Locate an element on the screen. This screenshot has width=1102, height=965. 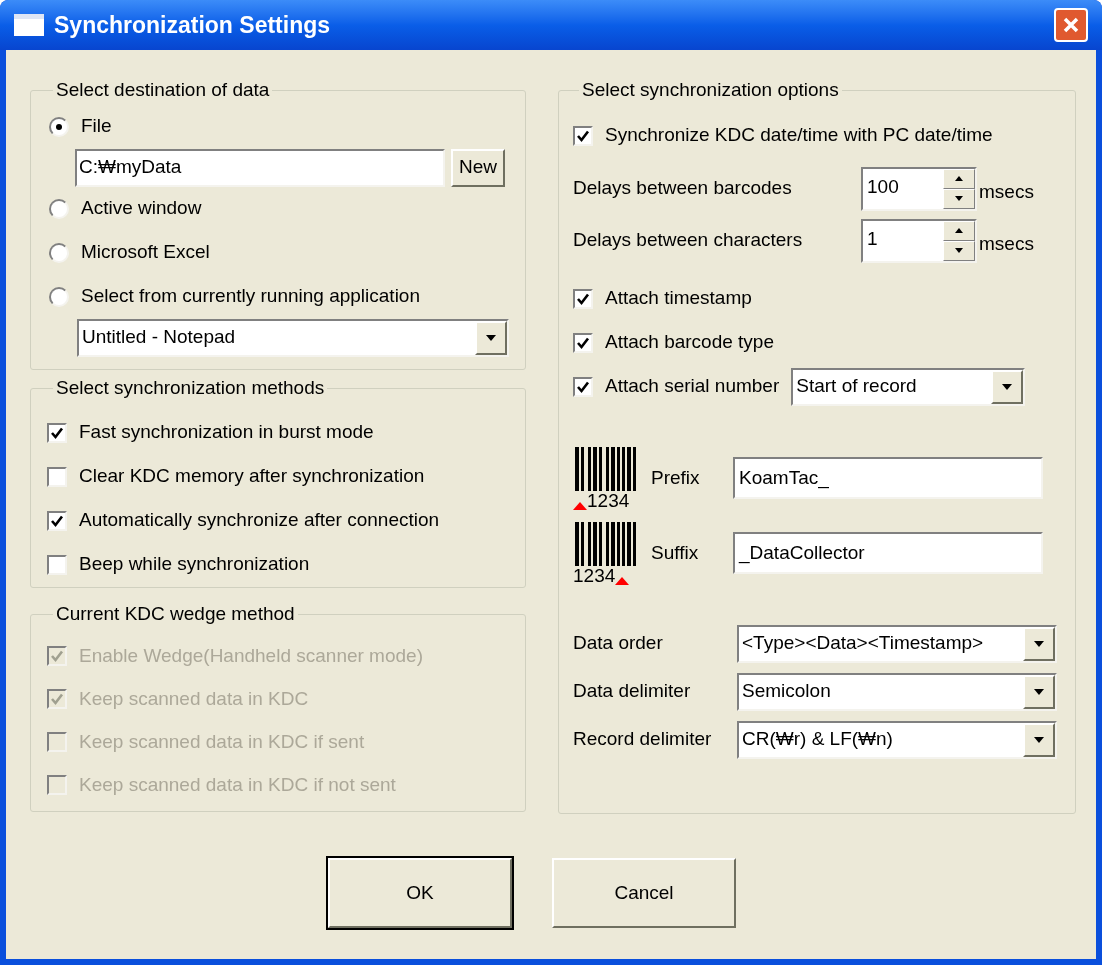
spin-box: 100 is located at coordinates (919, 188).